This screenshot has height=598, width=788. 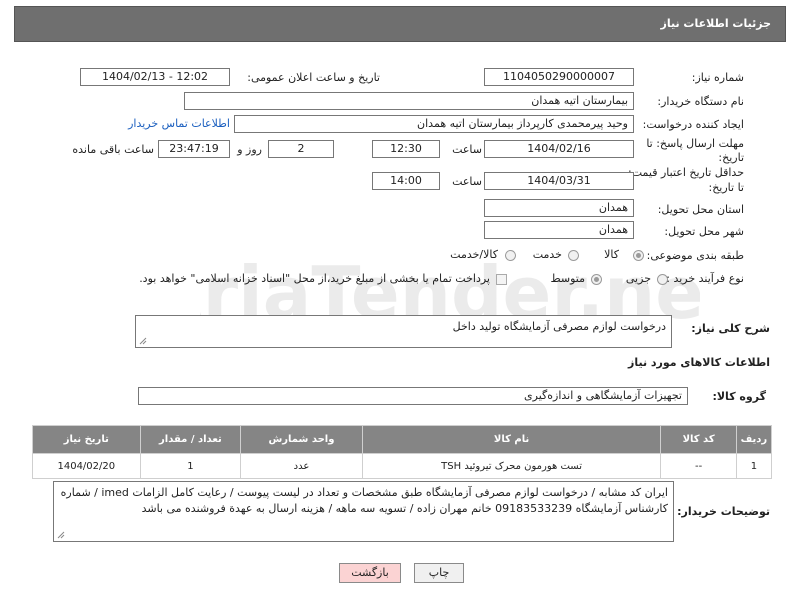 What do you see at coordinates (511, 466) in the screenshot?
I see `cell-goods-name: تست هورمون محرک تیروئید TSH` at bounding box center [511, 466].